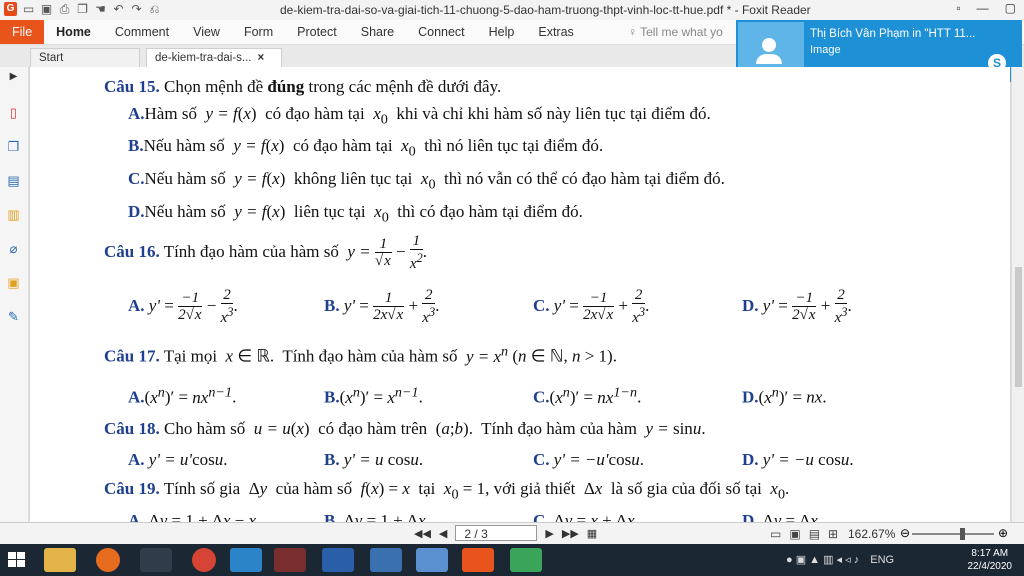  Describe the element at coordinates (14, 294) in the screenshot. I see `left-nav-panel: ▶ ▯ ❐ ▤ ▥ ⌀ ▣ ✎` at that location.